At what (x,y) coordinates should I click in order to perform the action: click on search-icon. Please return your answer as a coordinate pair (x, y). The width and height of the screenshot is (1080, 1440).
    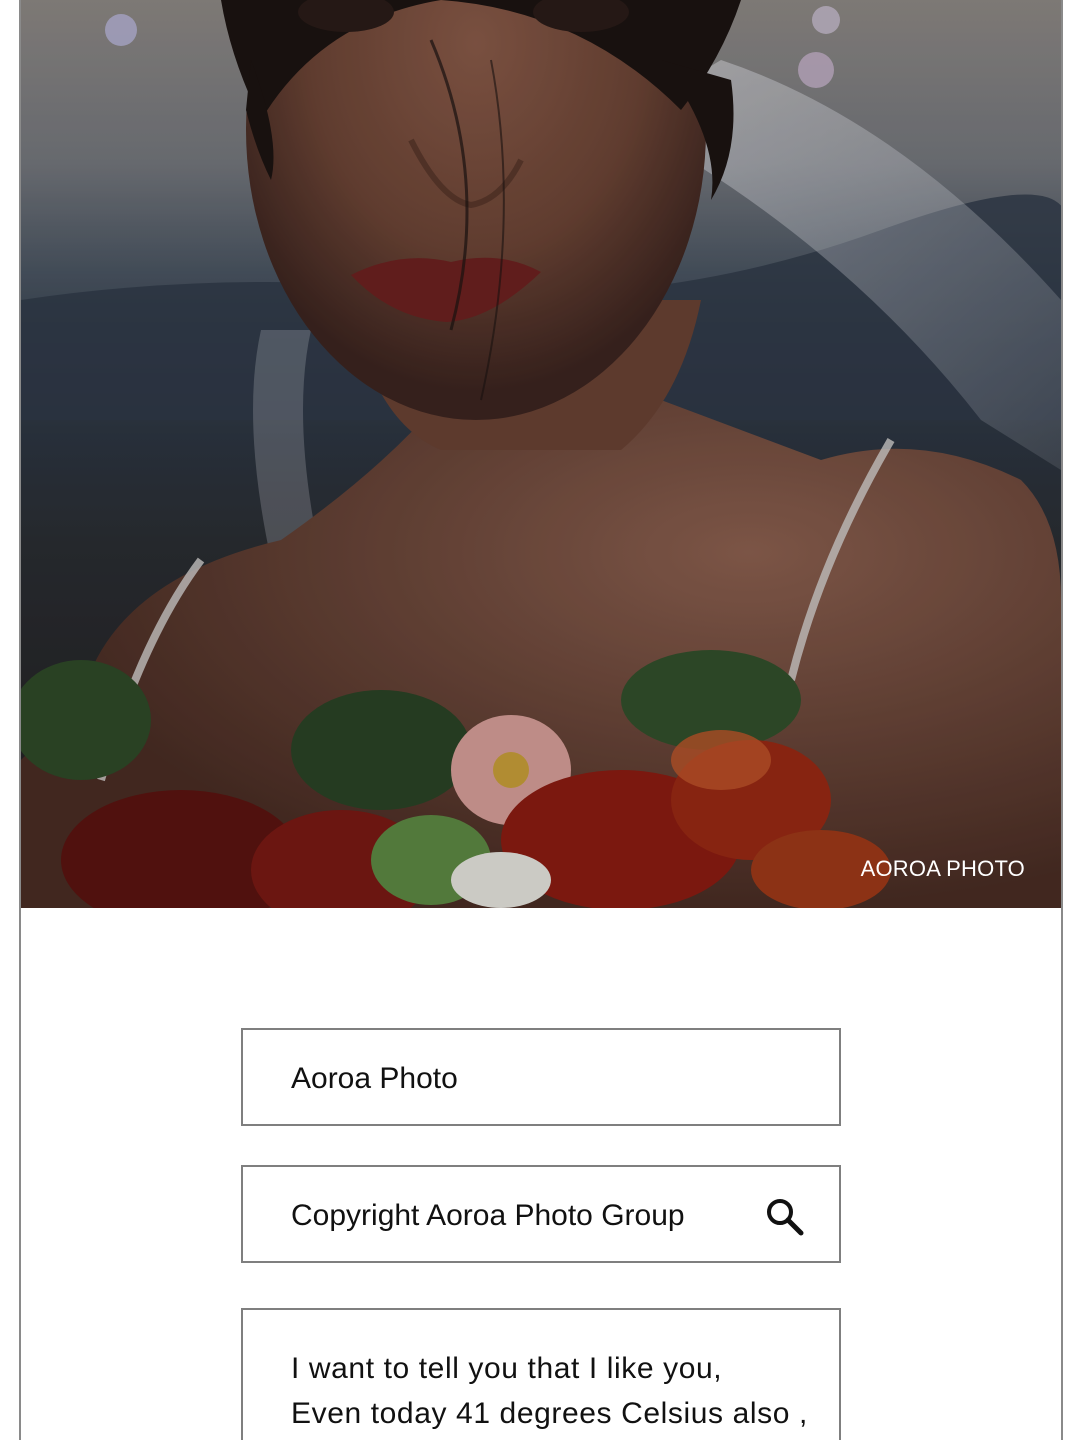
    Looking at the image, I should click on (785, 1217).